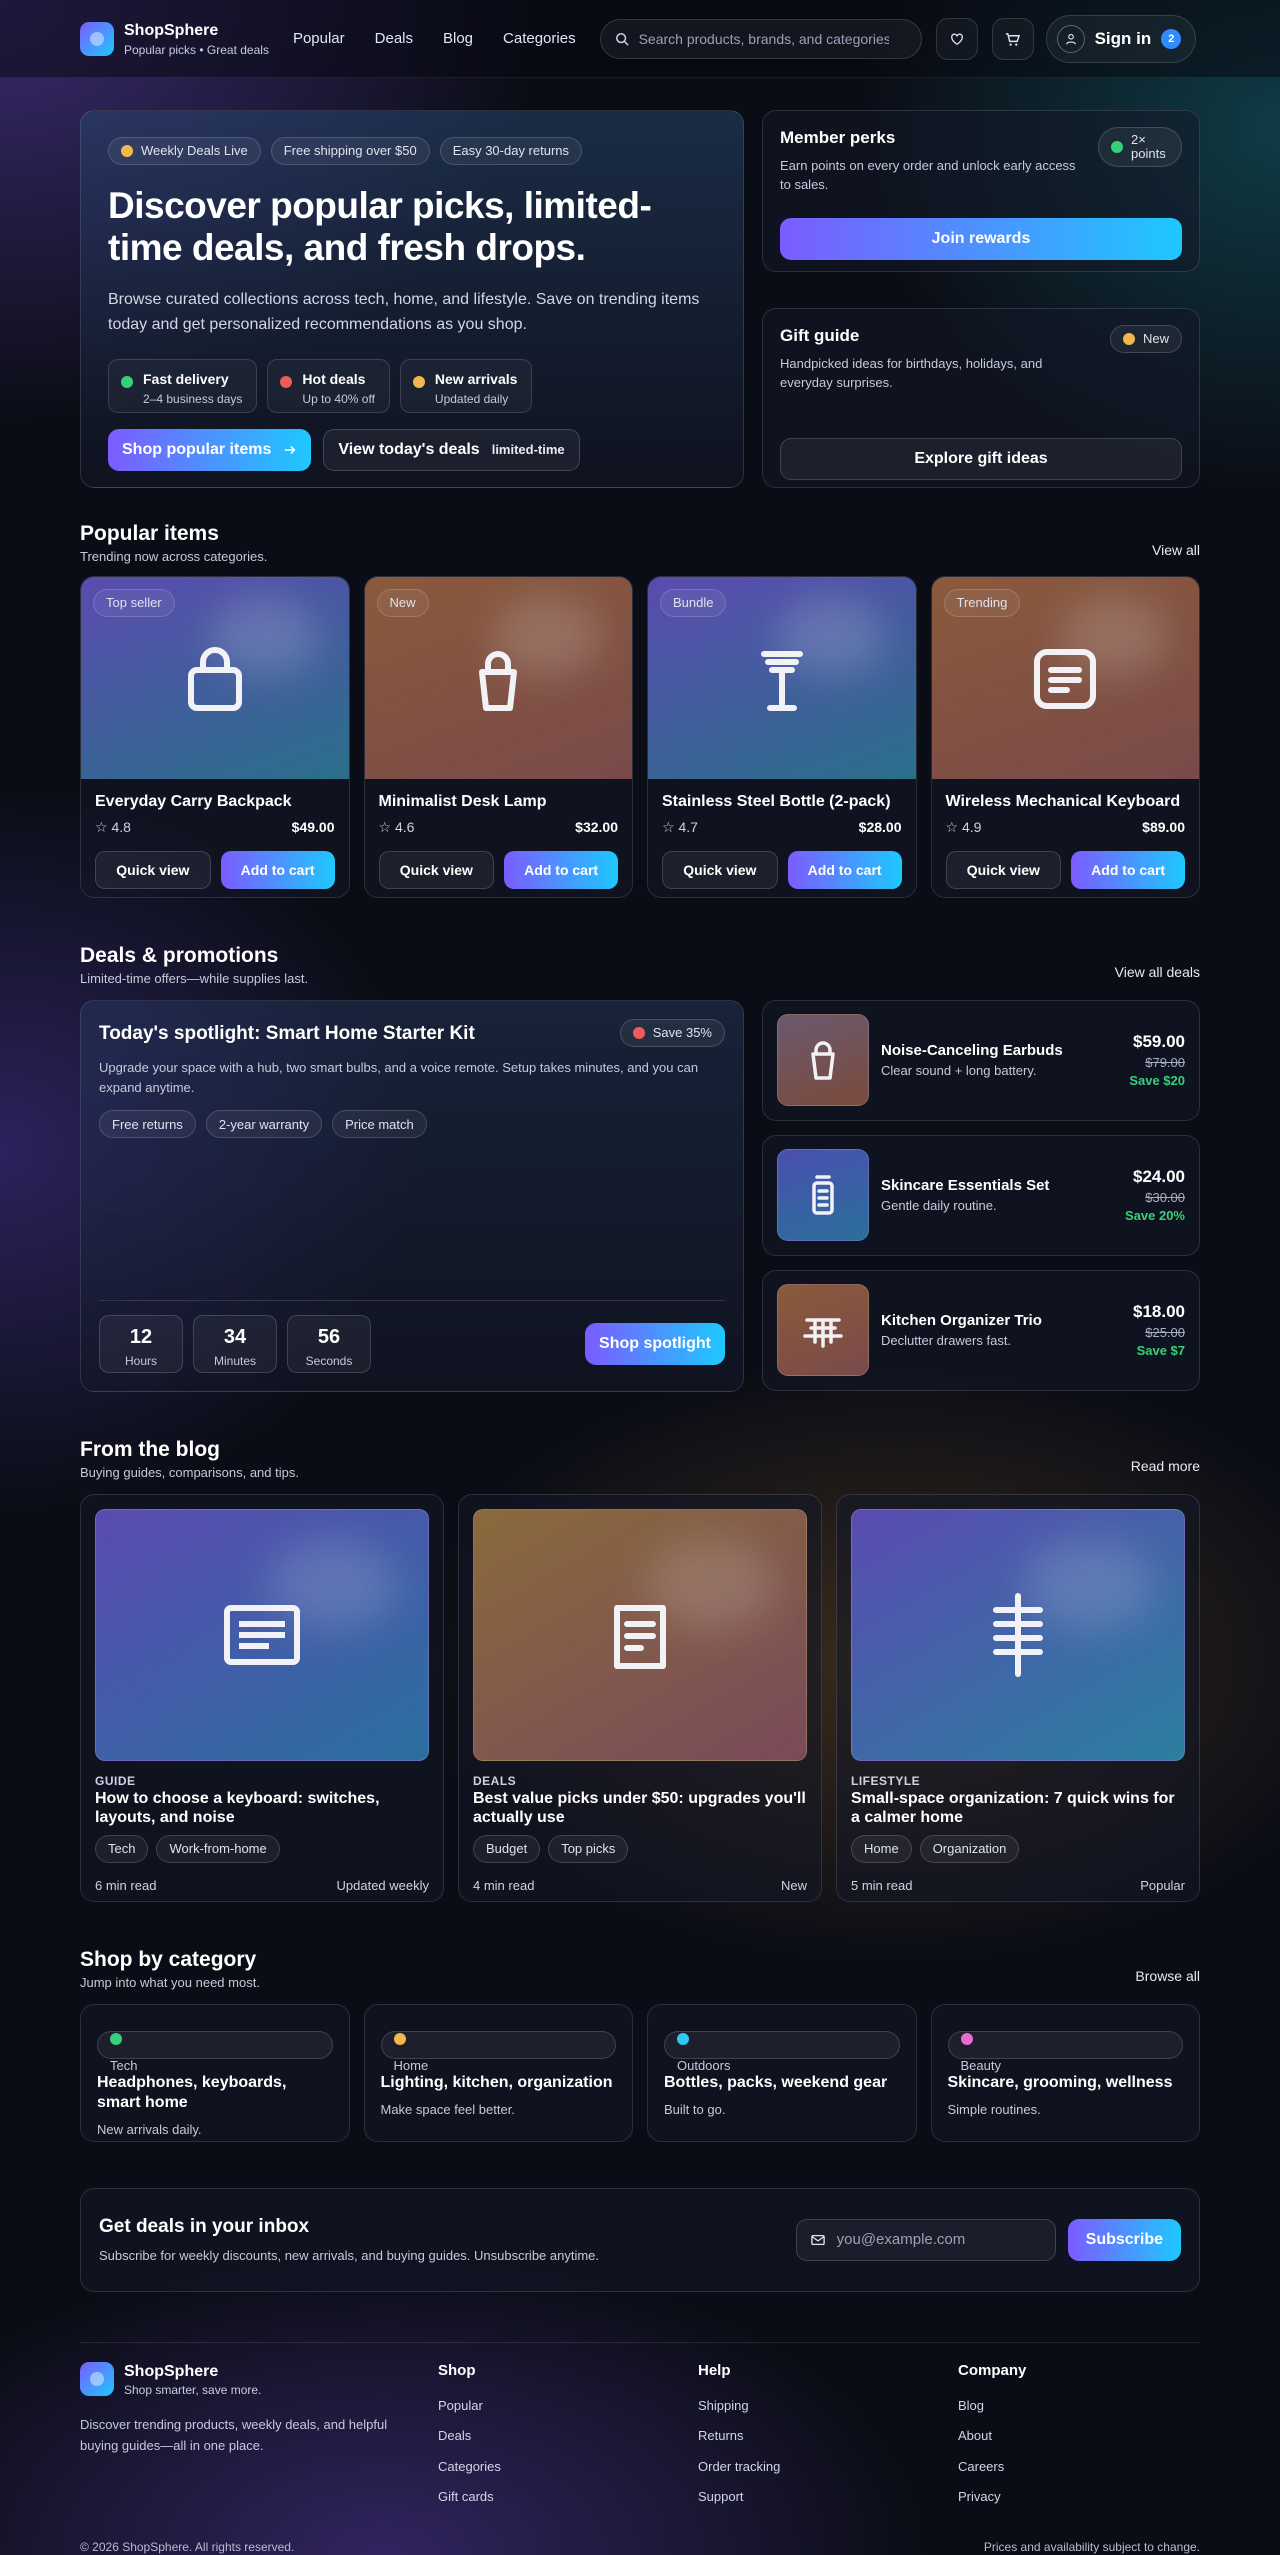 The width and height of the screenshot is (1280, 2555). Describe the element at coordinates (782, 677) in the screenshot. I see `product-image: Bundle` at that location.